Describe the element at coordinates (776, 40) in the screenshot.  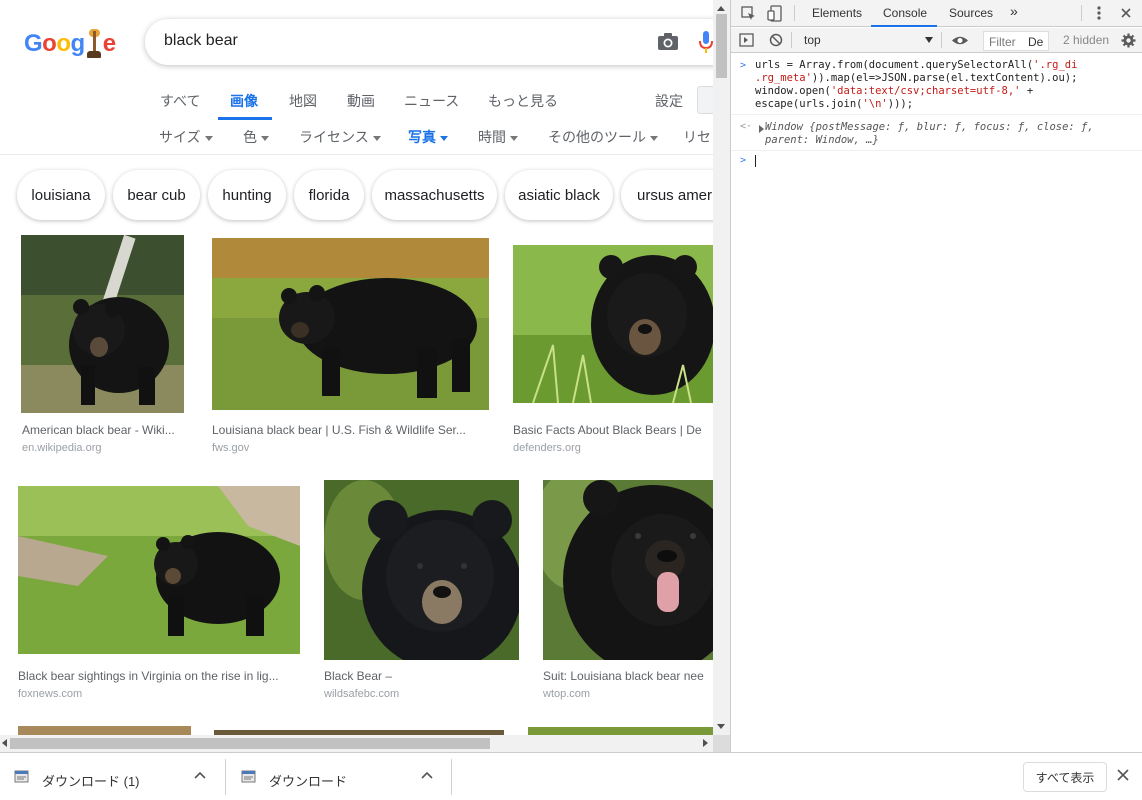
I see `clear-console-icon` at that location.